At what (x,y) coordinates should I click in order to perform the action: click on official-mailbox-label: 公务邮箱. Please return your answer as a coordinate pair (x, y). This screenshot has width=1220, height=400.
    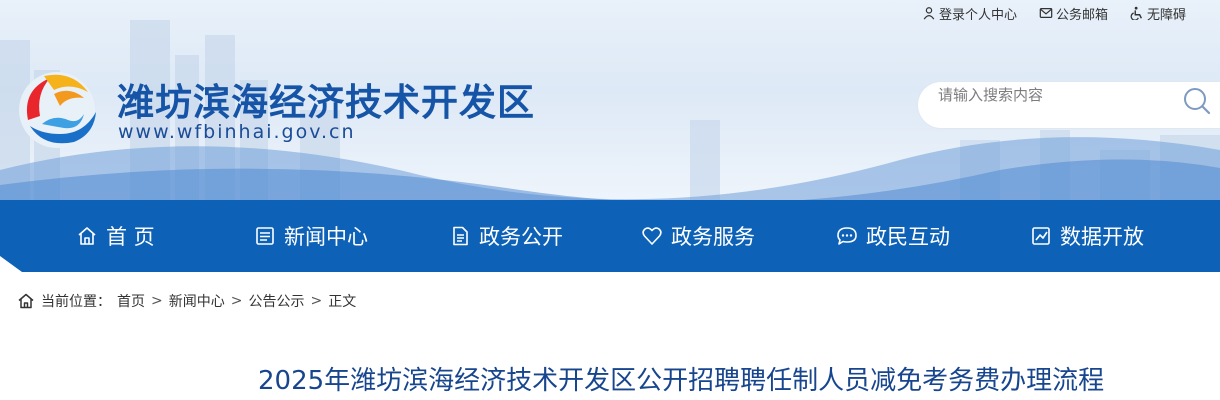
    Looking at the image, I should click on (1081, 15).